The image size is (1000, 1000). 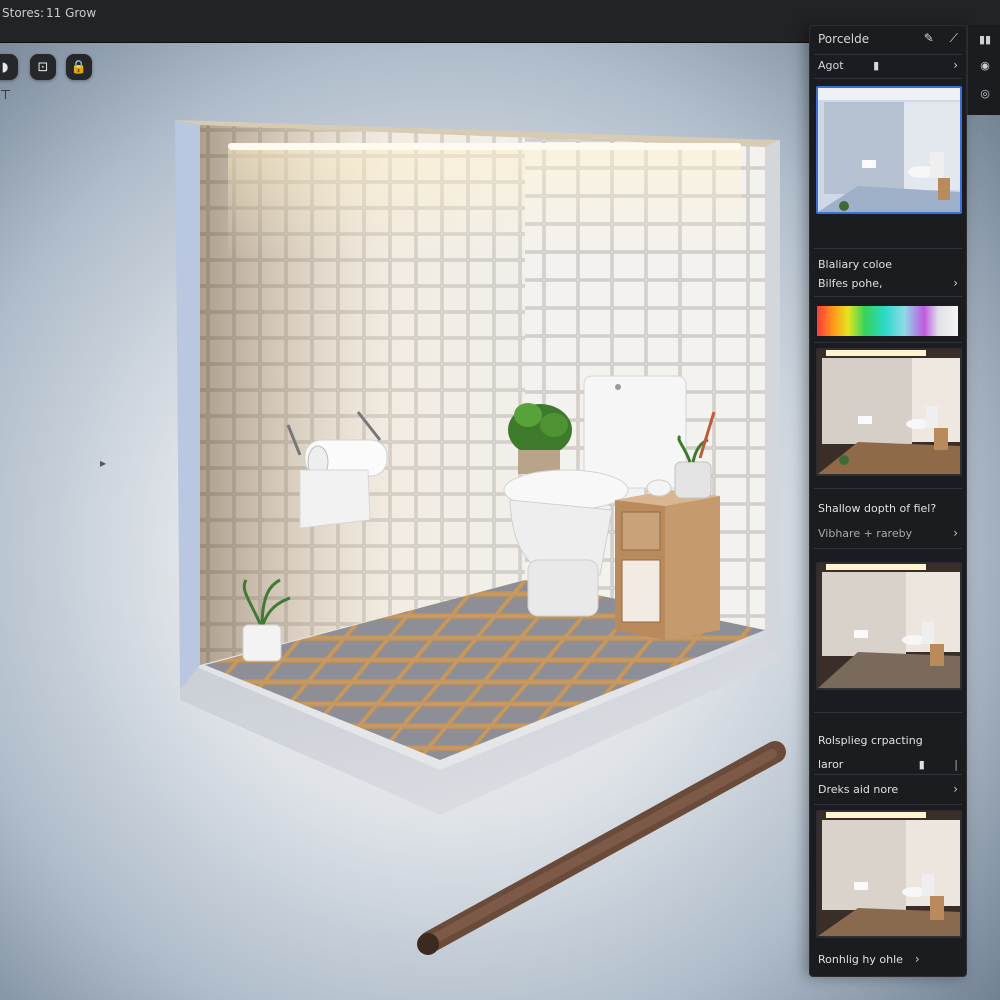 What do you see at coordinates (985, 93) in the screenshot?
I see `settings-ring-icon: ◎` at bounding box center [985, 93].